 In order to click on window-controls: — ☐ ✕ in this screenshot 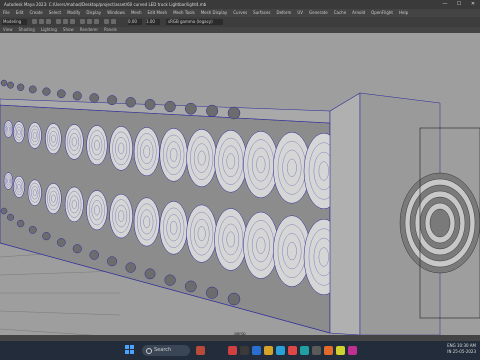, I will do `click(459, 4)`.